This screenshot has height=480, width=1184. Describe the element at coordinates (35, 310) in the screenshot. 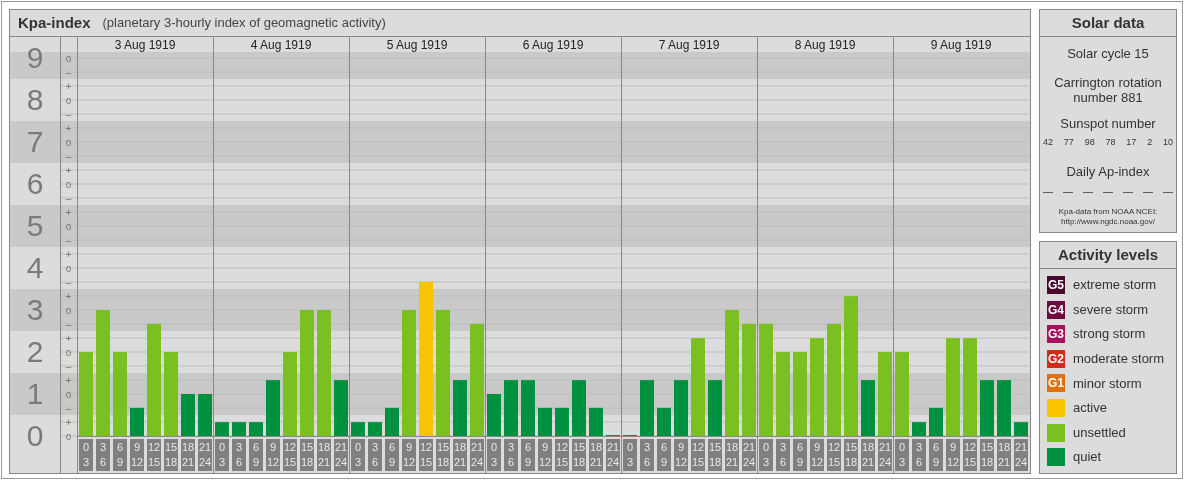

I see `axis-label: 3` at that location.